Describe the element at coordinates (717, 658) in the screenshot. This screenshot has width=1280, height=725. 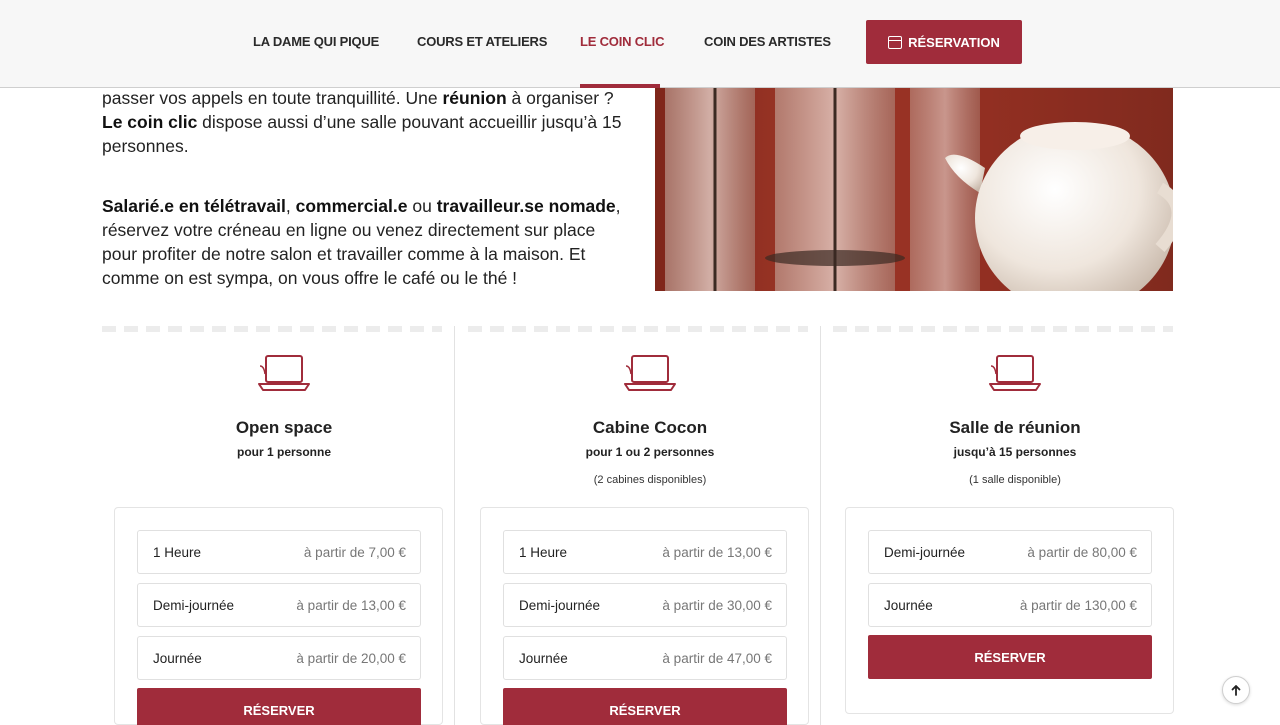
I see `option-price: à partir de 47,00 €` at that location.